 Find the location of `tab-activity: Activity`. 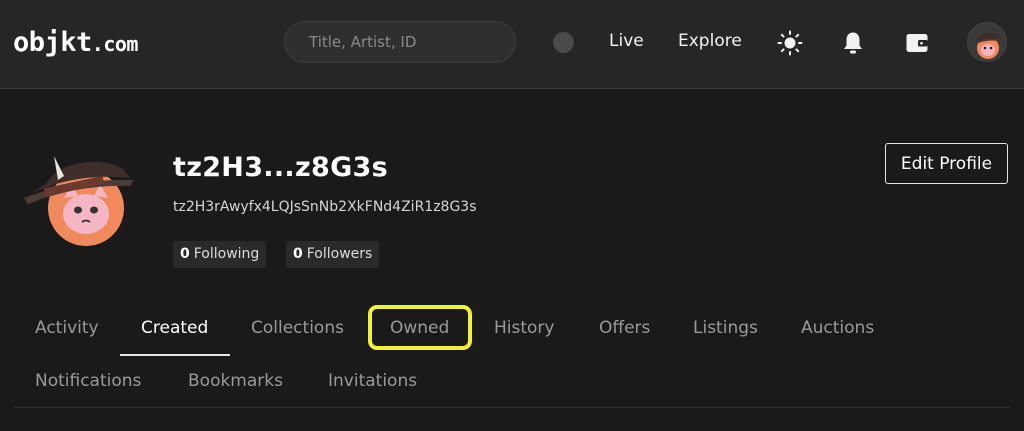

tab-activity: Activity is located at coordinates (67, 328).